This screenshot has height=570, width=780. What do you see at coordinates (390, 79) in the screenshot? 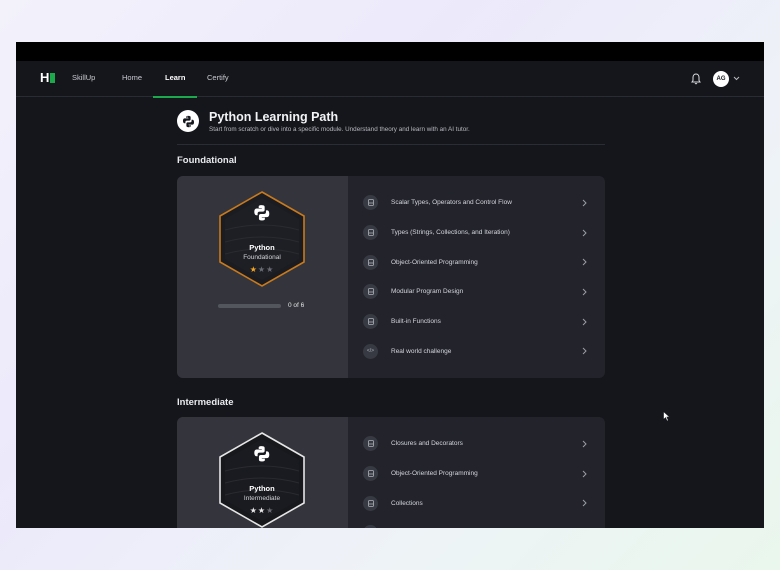
I see `top-navbar: H SkillUp Home Learn Certify AG` at bounding box center [390, 79].